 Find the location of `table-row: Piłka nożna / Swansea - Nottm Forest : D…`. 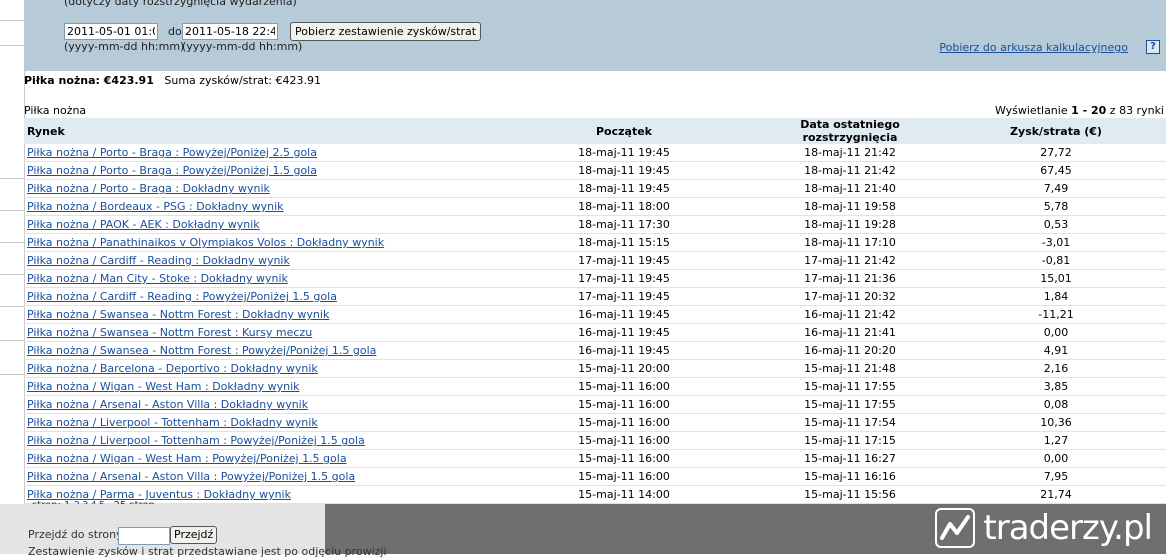

table-row: Piłka nożna / Swansea - Nottm Forest : D… is located at coordinates (595, 314).